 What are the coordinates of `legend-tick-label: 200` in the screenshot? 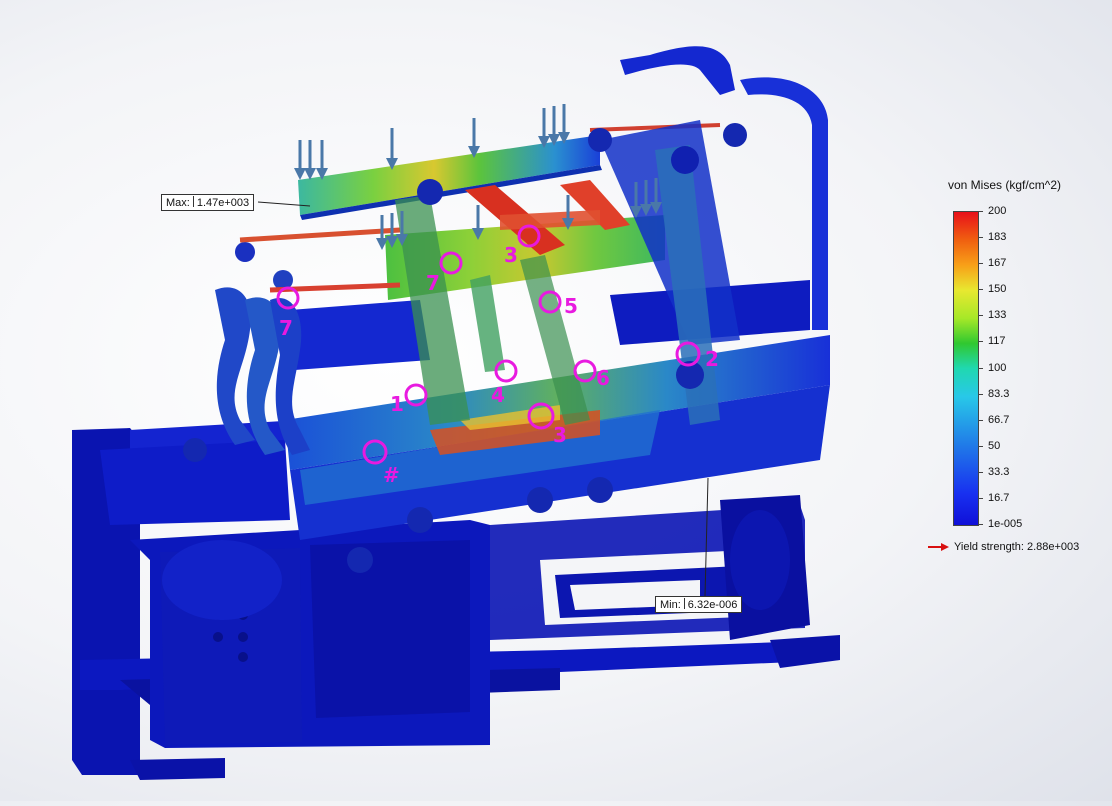 It's located at (997, 211).